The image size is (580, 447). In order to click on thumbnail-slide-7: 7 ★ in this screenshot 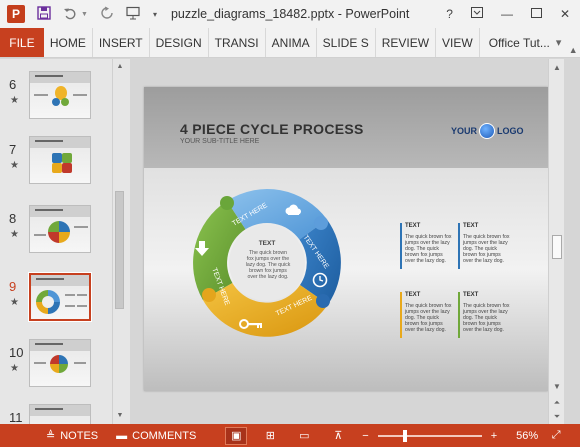, I will do `click(56, 158)`.